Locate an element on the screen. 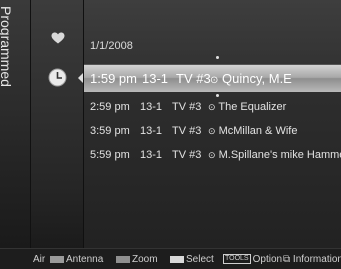  list-item-selected: 1:59 pm 13-1 TV #3 ⊙ Quincy, M.E is located at coordinates (209, 78).